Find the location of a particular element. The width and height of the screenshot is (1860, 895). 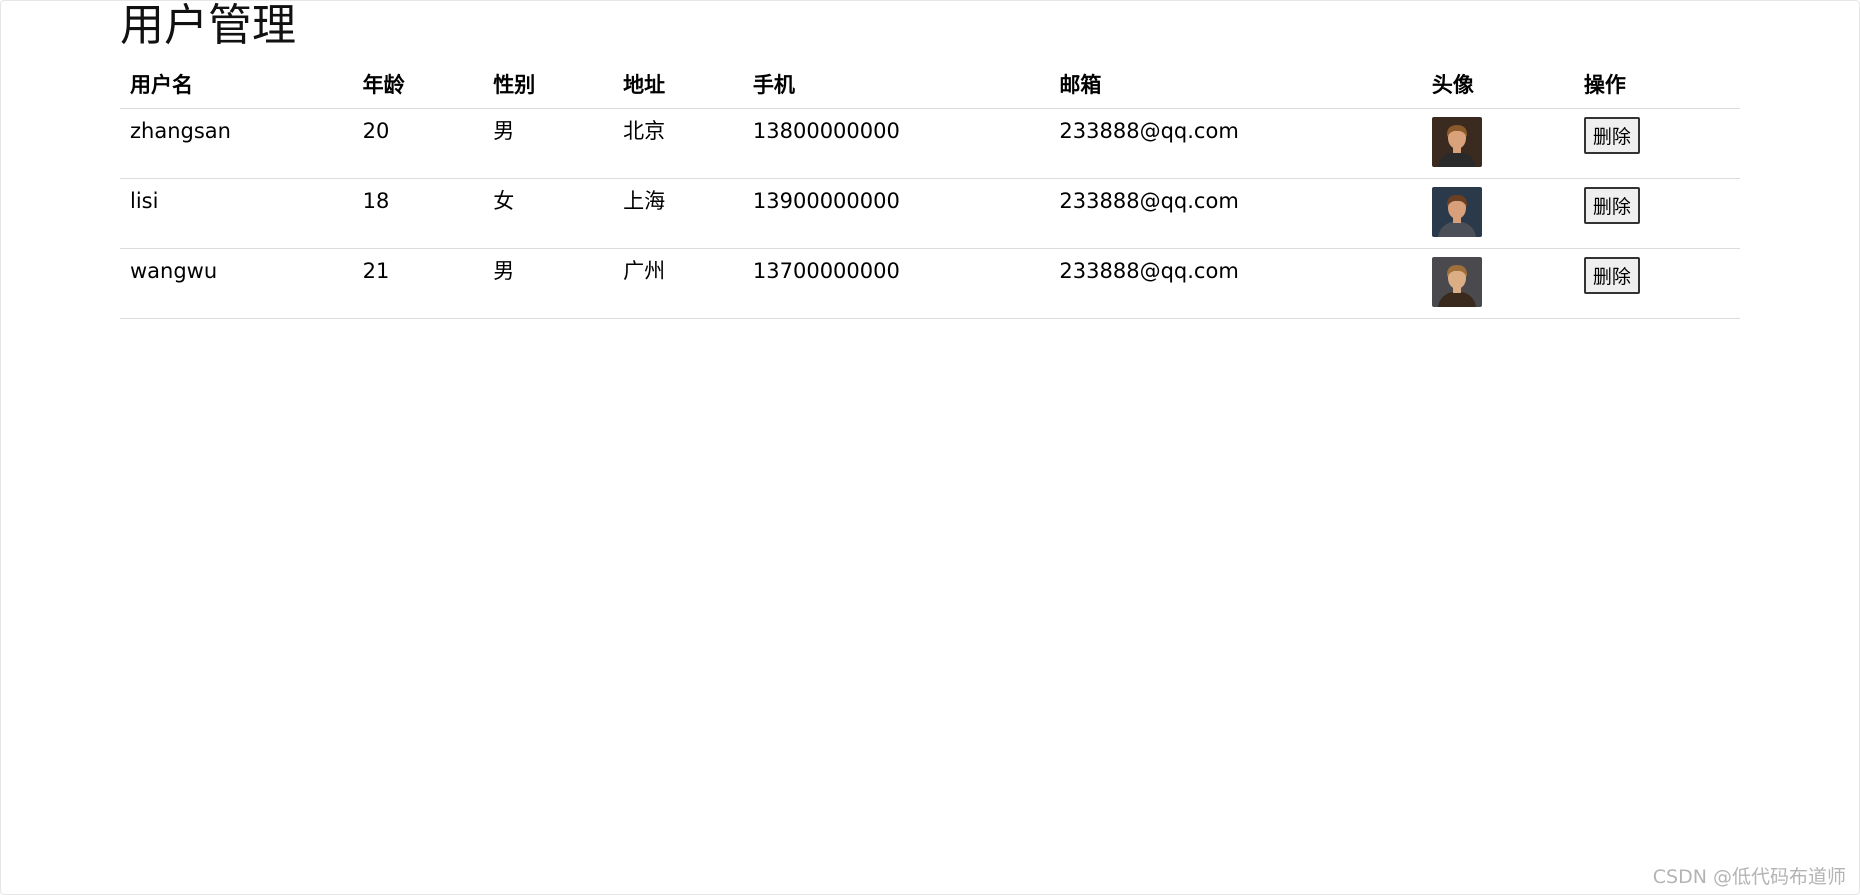

cell-age: 21 is located at coordinates (418, 283).